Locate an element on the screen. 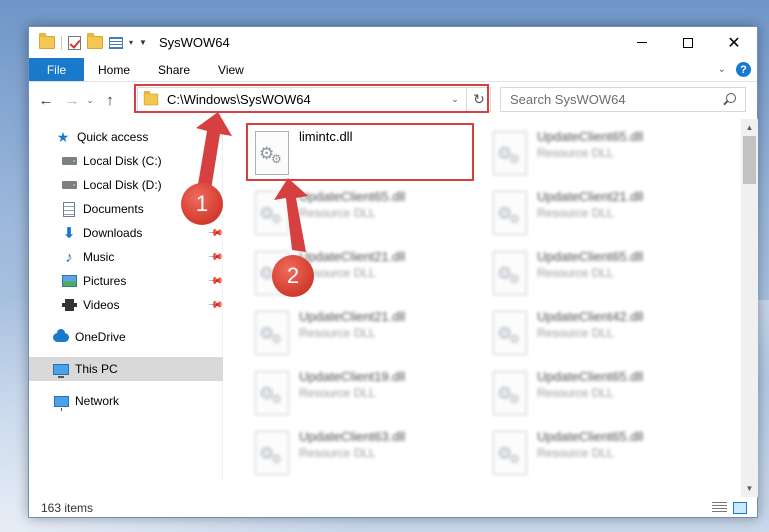  annotation-arrows is located at coordinates (252, 182).